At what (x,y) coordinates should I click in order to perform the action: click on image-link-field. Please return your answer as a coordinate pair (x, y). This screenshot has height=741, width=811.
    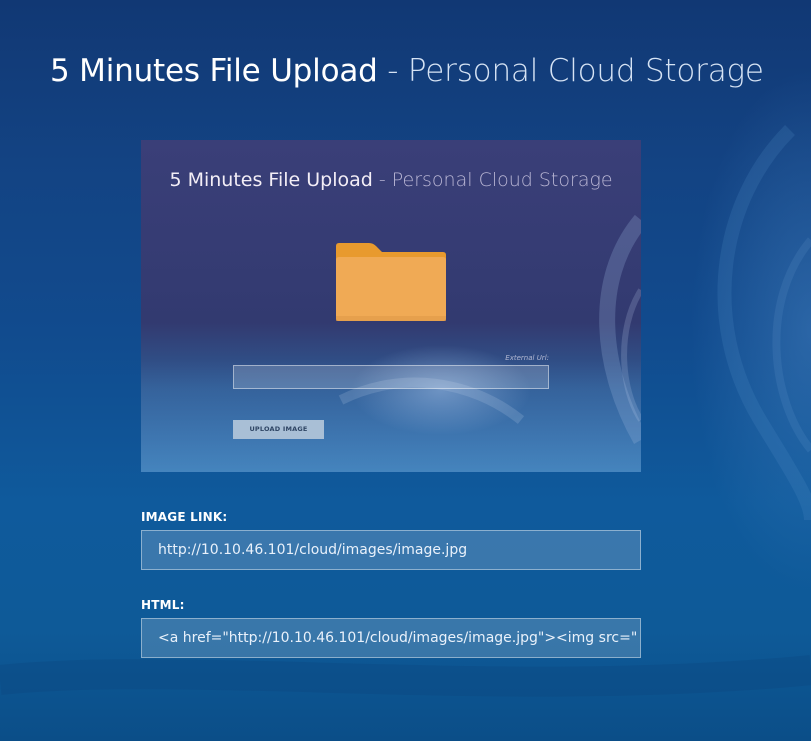
    Looking at the image, I should click on (391, 550).